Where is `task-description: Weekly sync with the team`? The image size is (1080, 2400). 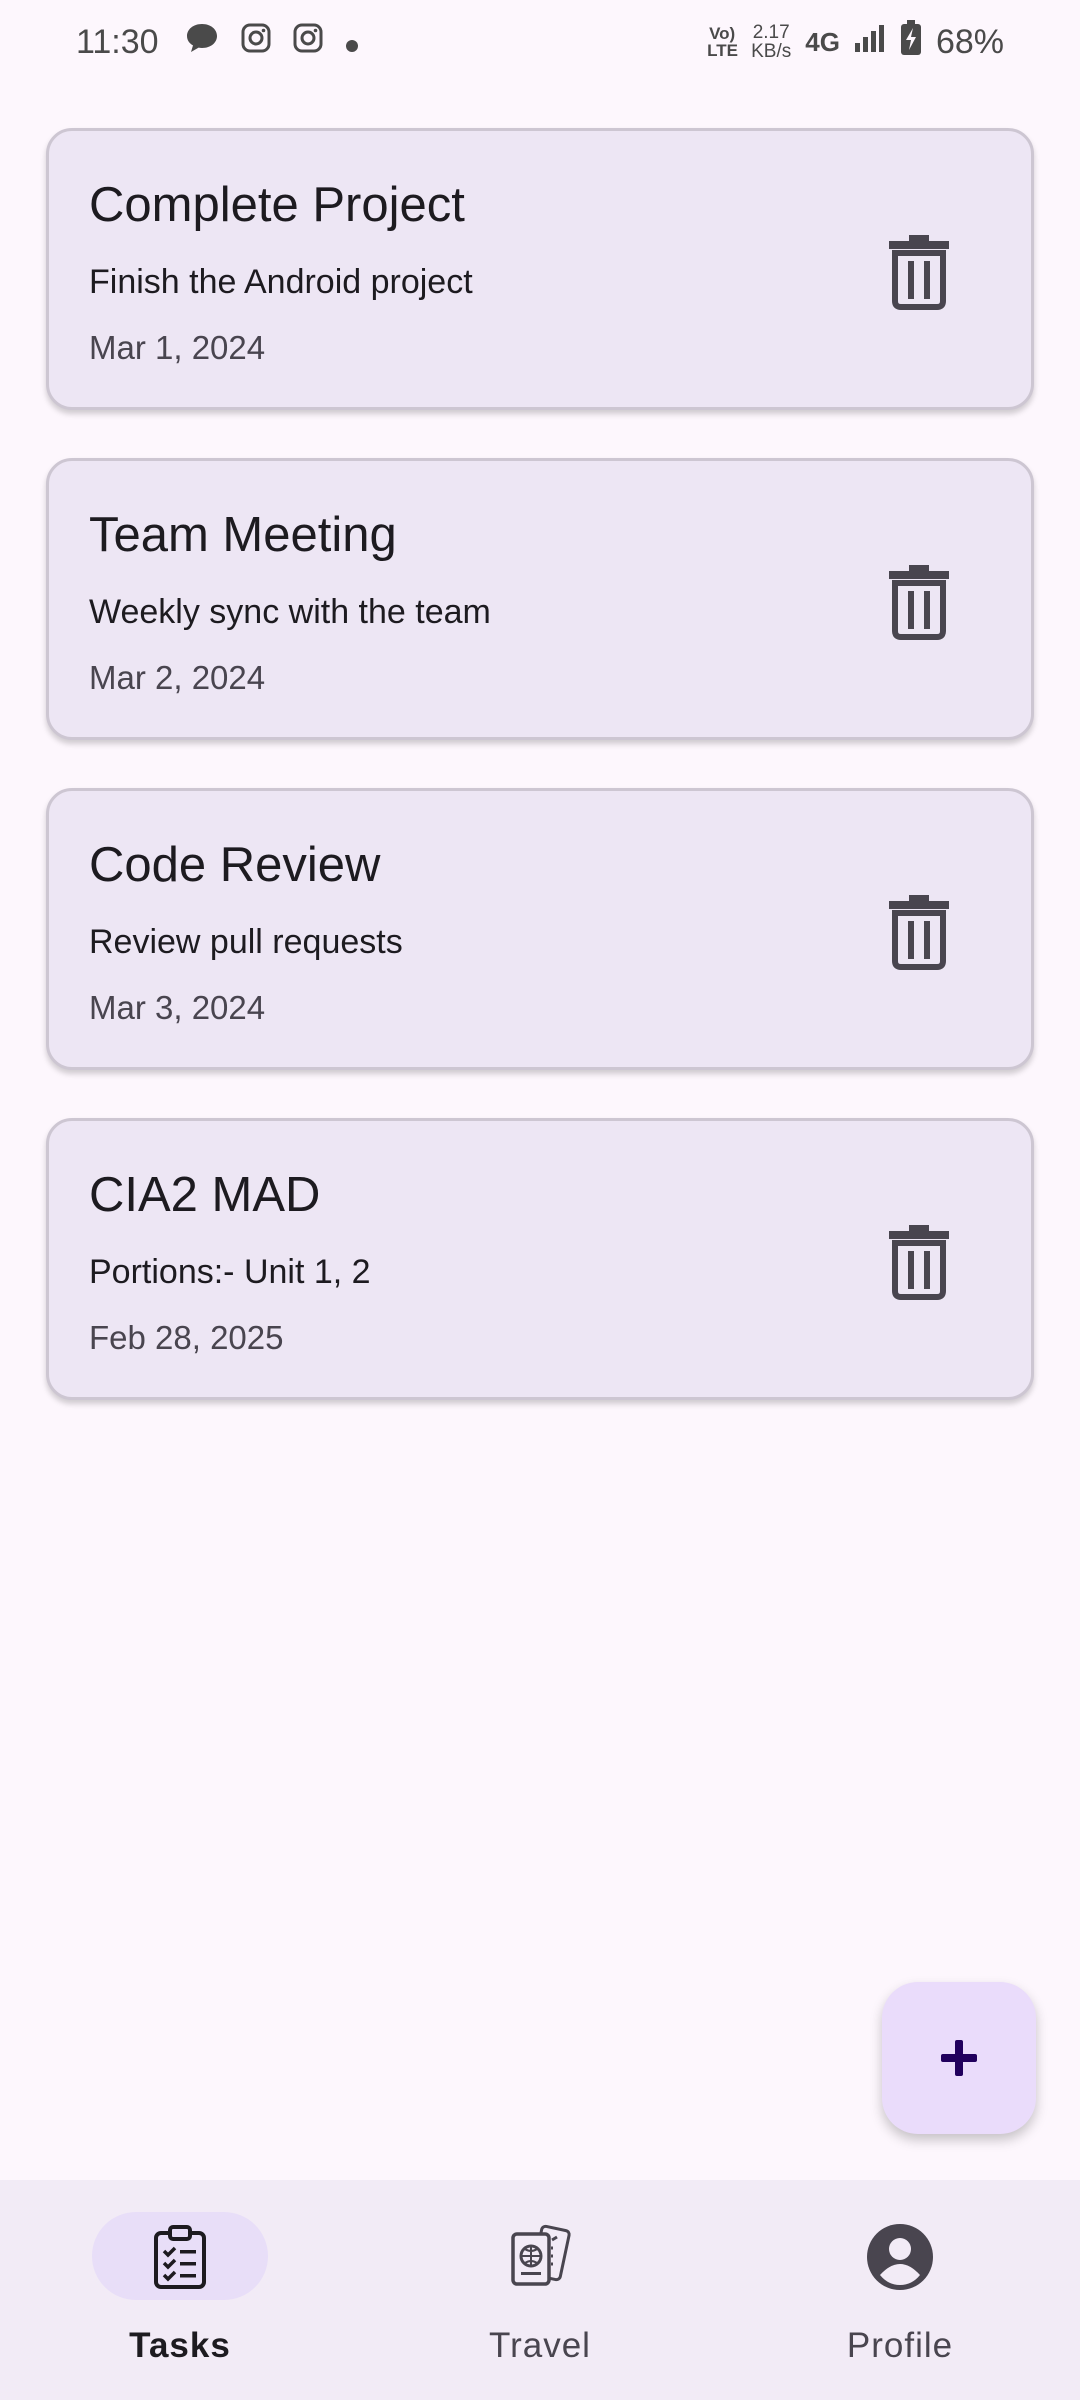 task-description: Weekly sync with the team is located at coordinates (290, 612).